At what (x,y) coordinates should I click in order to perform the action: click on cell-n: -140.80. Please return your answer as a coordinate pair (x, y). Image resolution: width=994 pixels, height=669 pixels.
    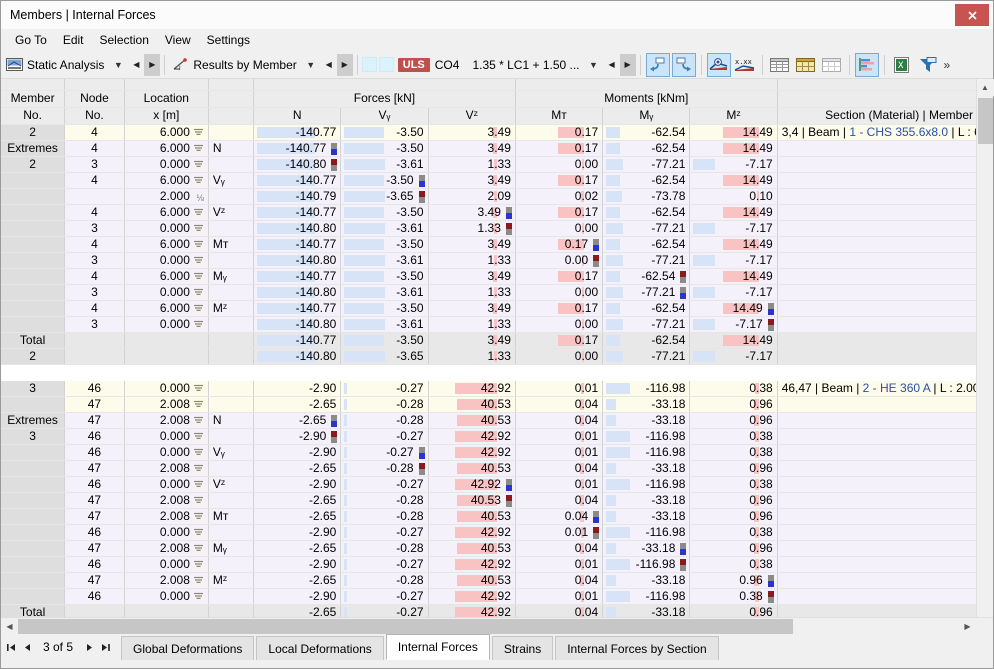
    Looking at the image, I should click on (297, 292).